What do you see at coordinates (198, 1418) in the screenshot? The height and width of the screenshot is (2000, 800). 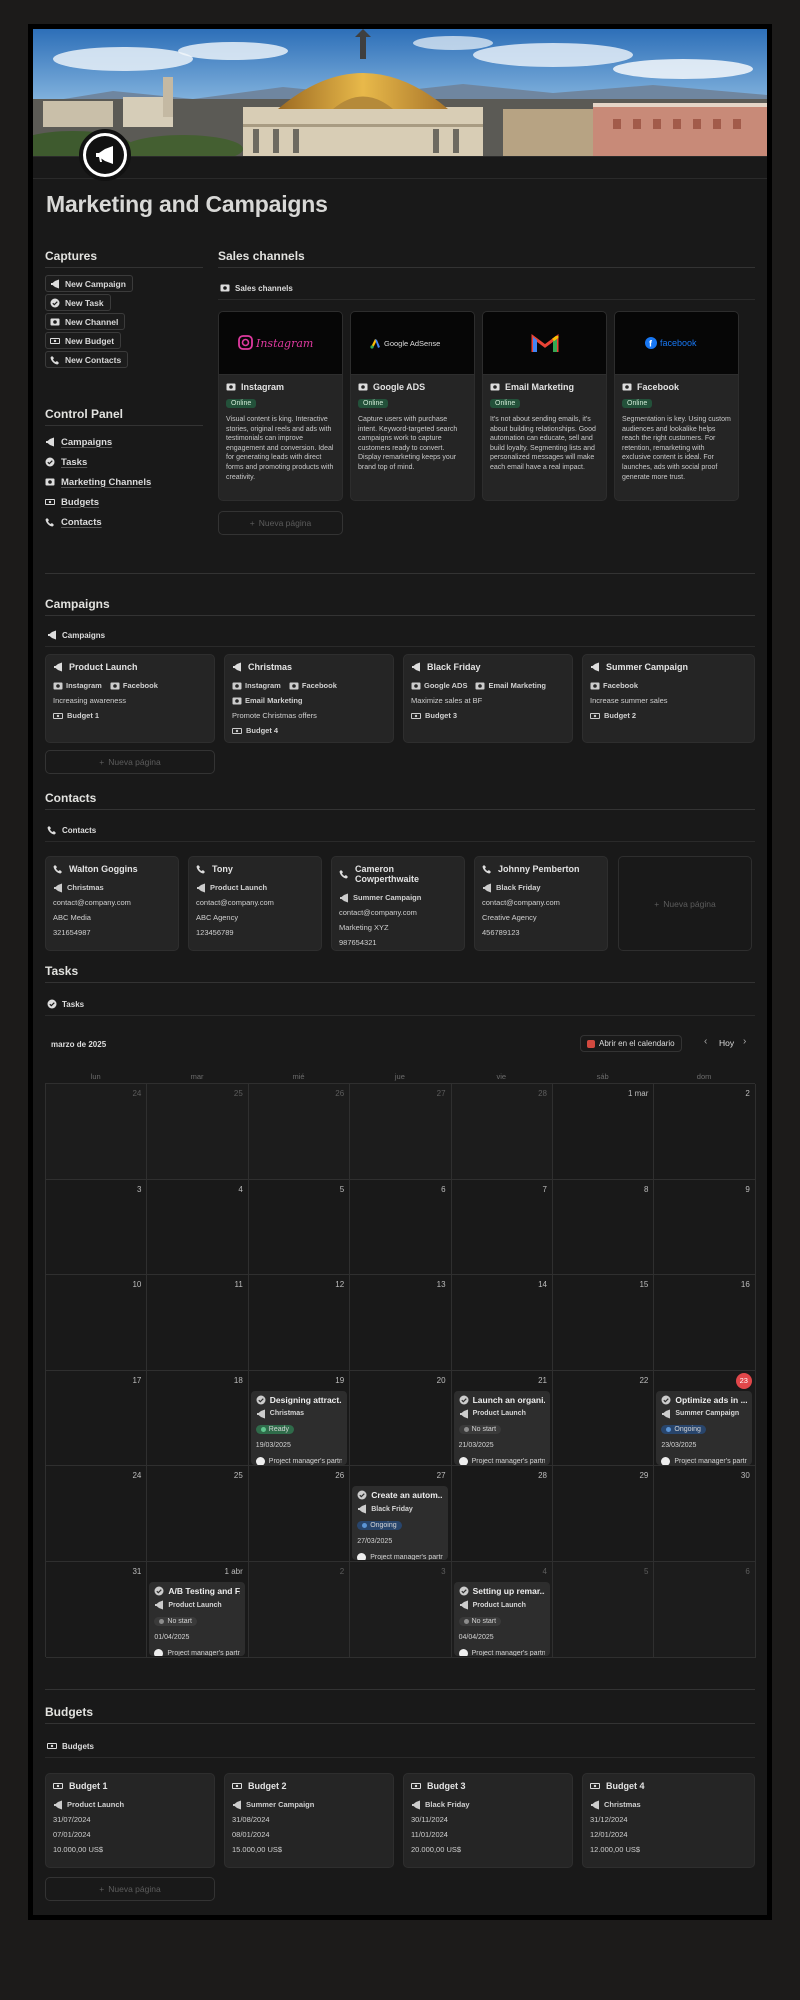 I see `calendar-day-cell: 18` at bounding box center [198, 1418].